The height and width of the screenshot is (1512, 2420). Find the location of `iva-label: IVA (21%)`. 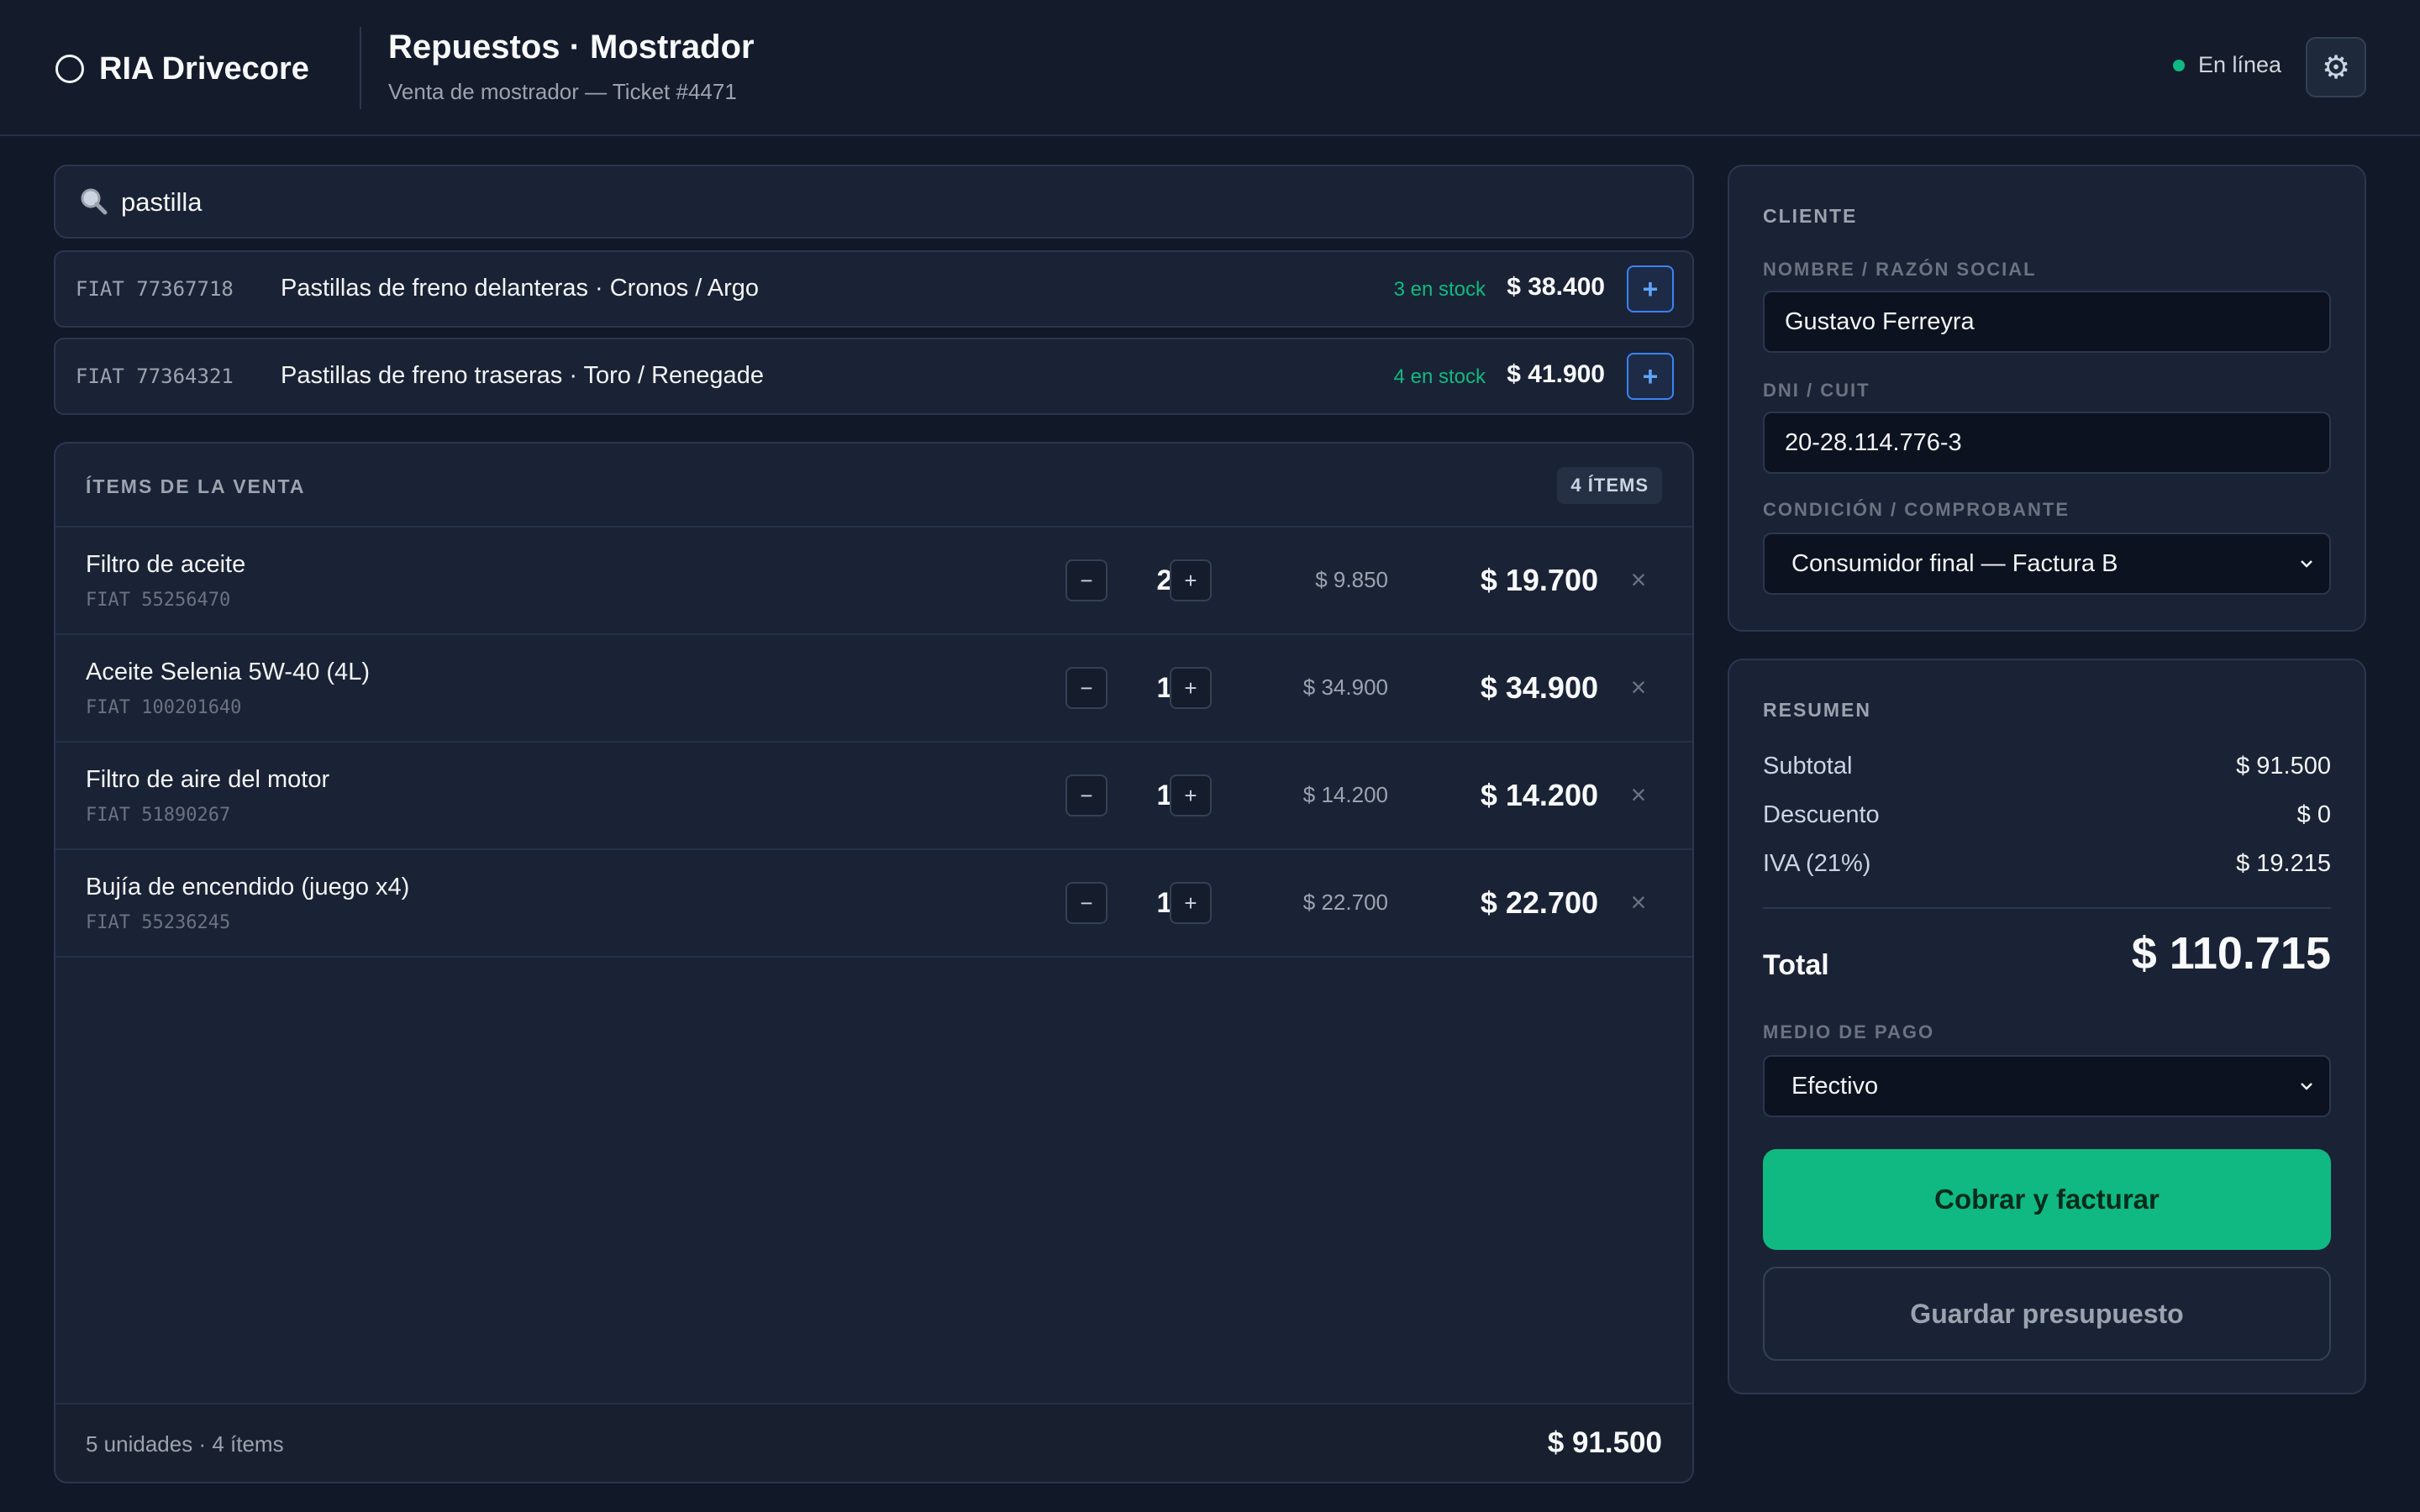

iva-label: IVA (21%) is located at coordinates (1817, 863).